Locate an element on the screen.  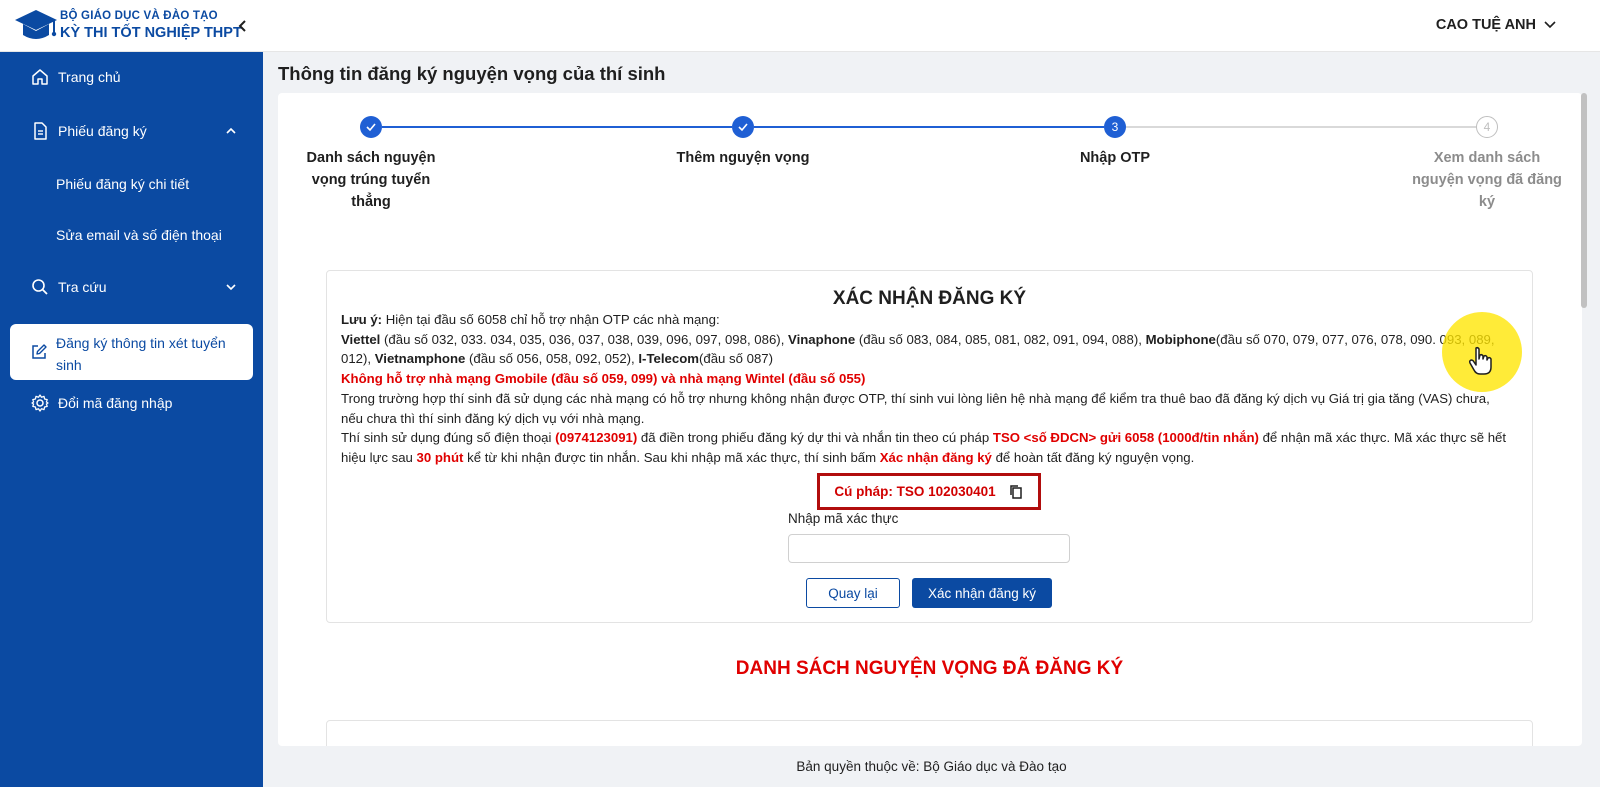
step-1-label: Danh sách nguyện vọng trúng tuyển thẳng is located at coordinates (371, 180).